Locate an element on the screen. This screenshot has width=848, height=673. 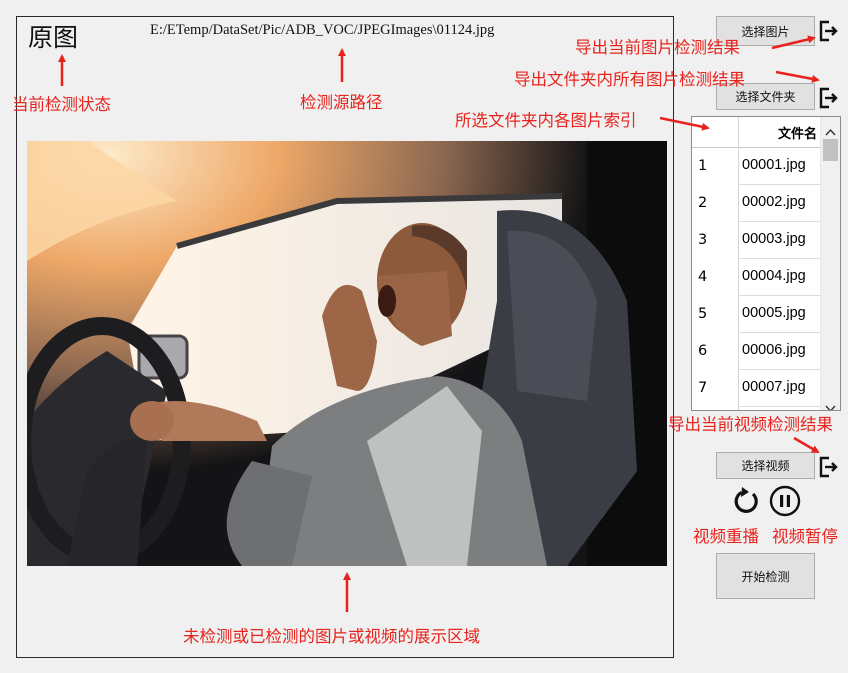
chevron-down-icon is located at coordinates (830, 404).